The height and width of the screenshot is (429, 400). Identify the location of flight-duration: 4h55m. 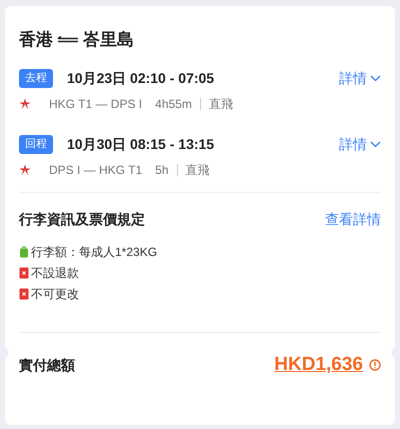
(173, 104).